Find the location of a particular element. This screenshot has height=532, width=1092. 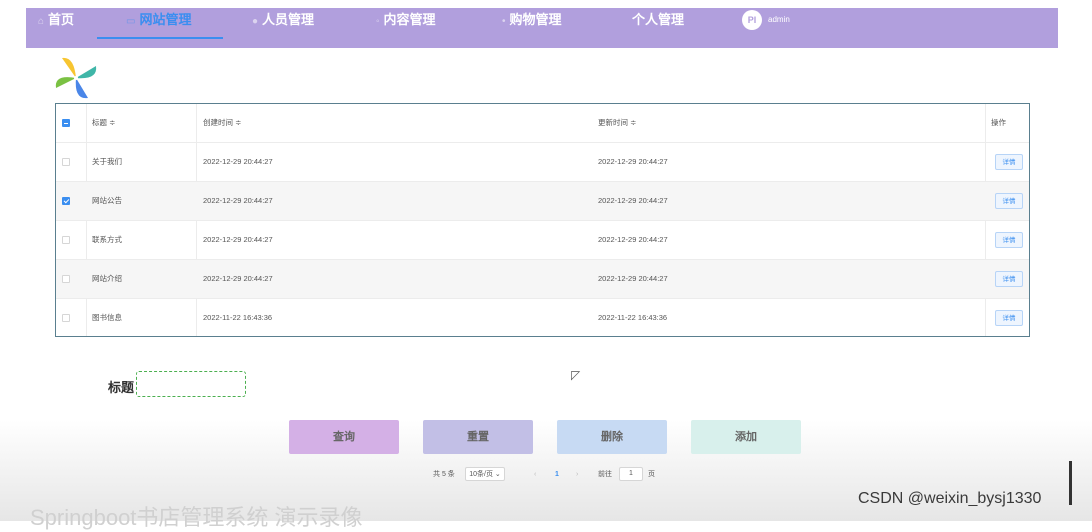

cell-title: 联系方式 is located at coordinates (107, 239).